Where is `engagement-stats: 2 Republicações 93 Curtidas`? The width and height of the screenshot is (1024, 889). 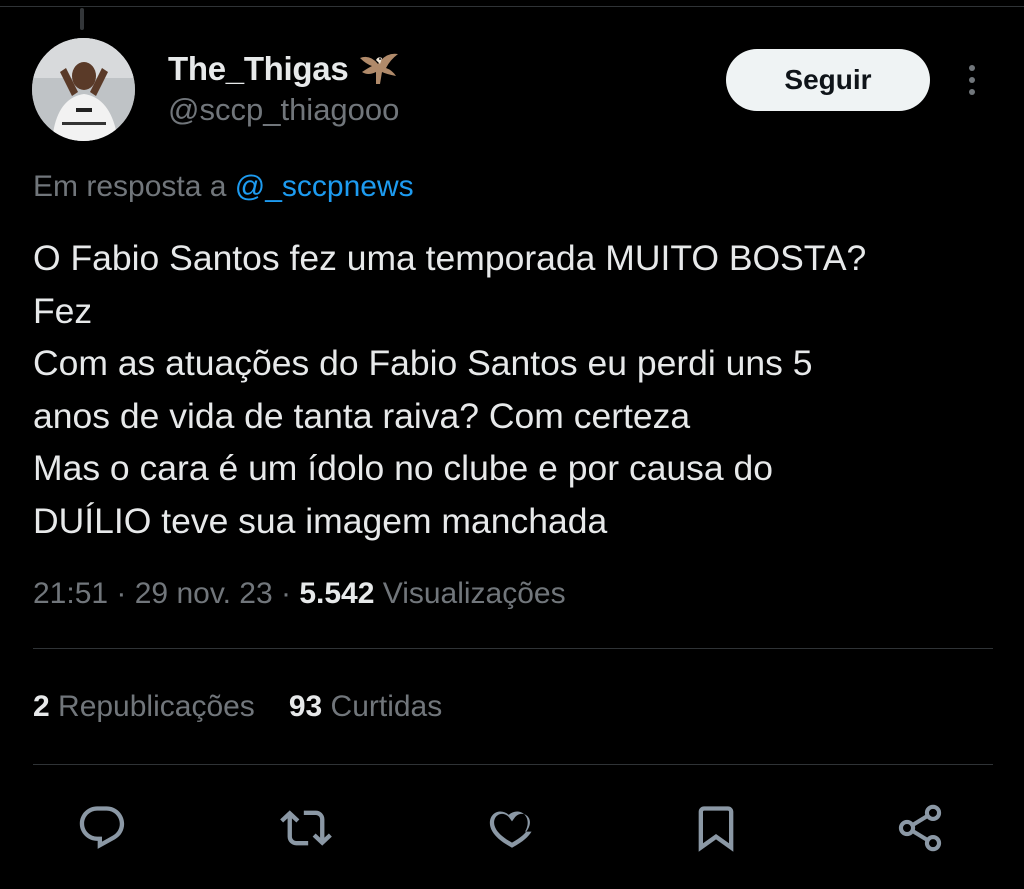 engagement-stats: 2 Republicações 93 Curtidas is located at coordinates (237, 707).